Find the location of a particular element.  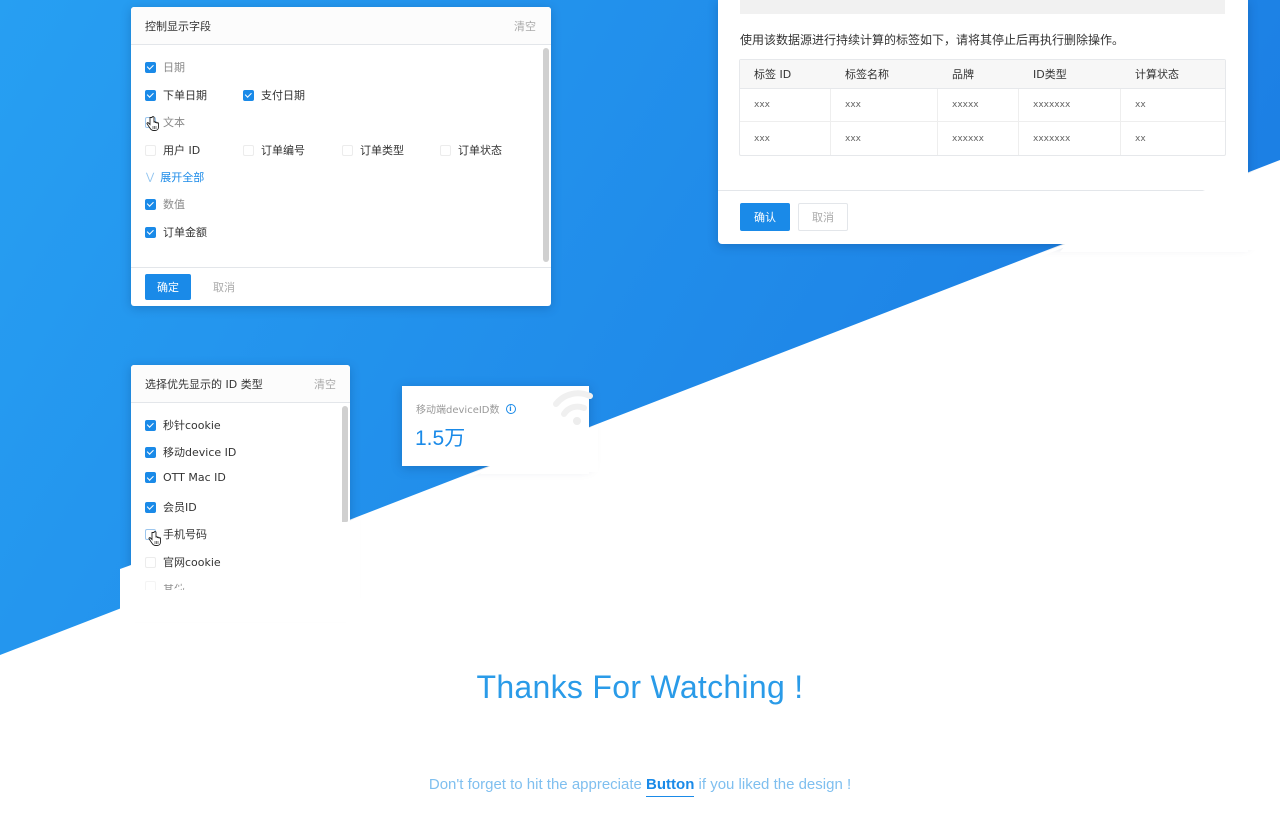

checkbox-date-group is located at coordinates (150, 67).